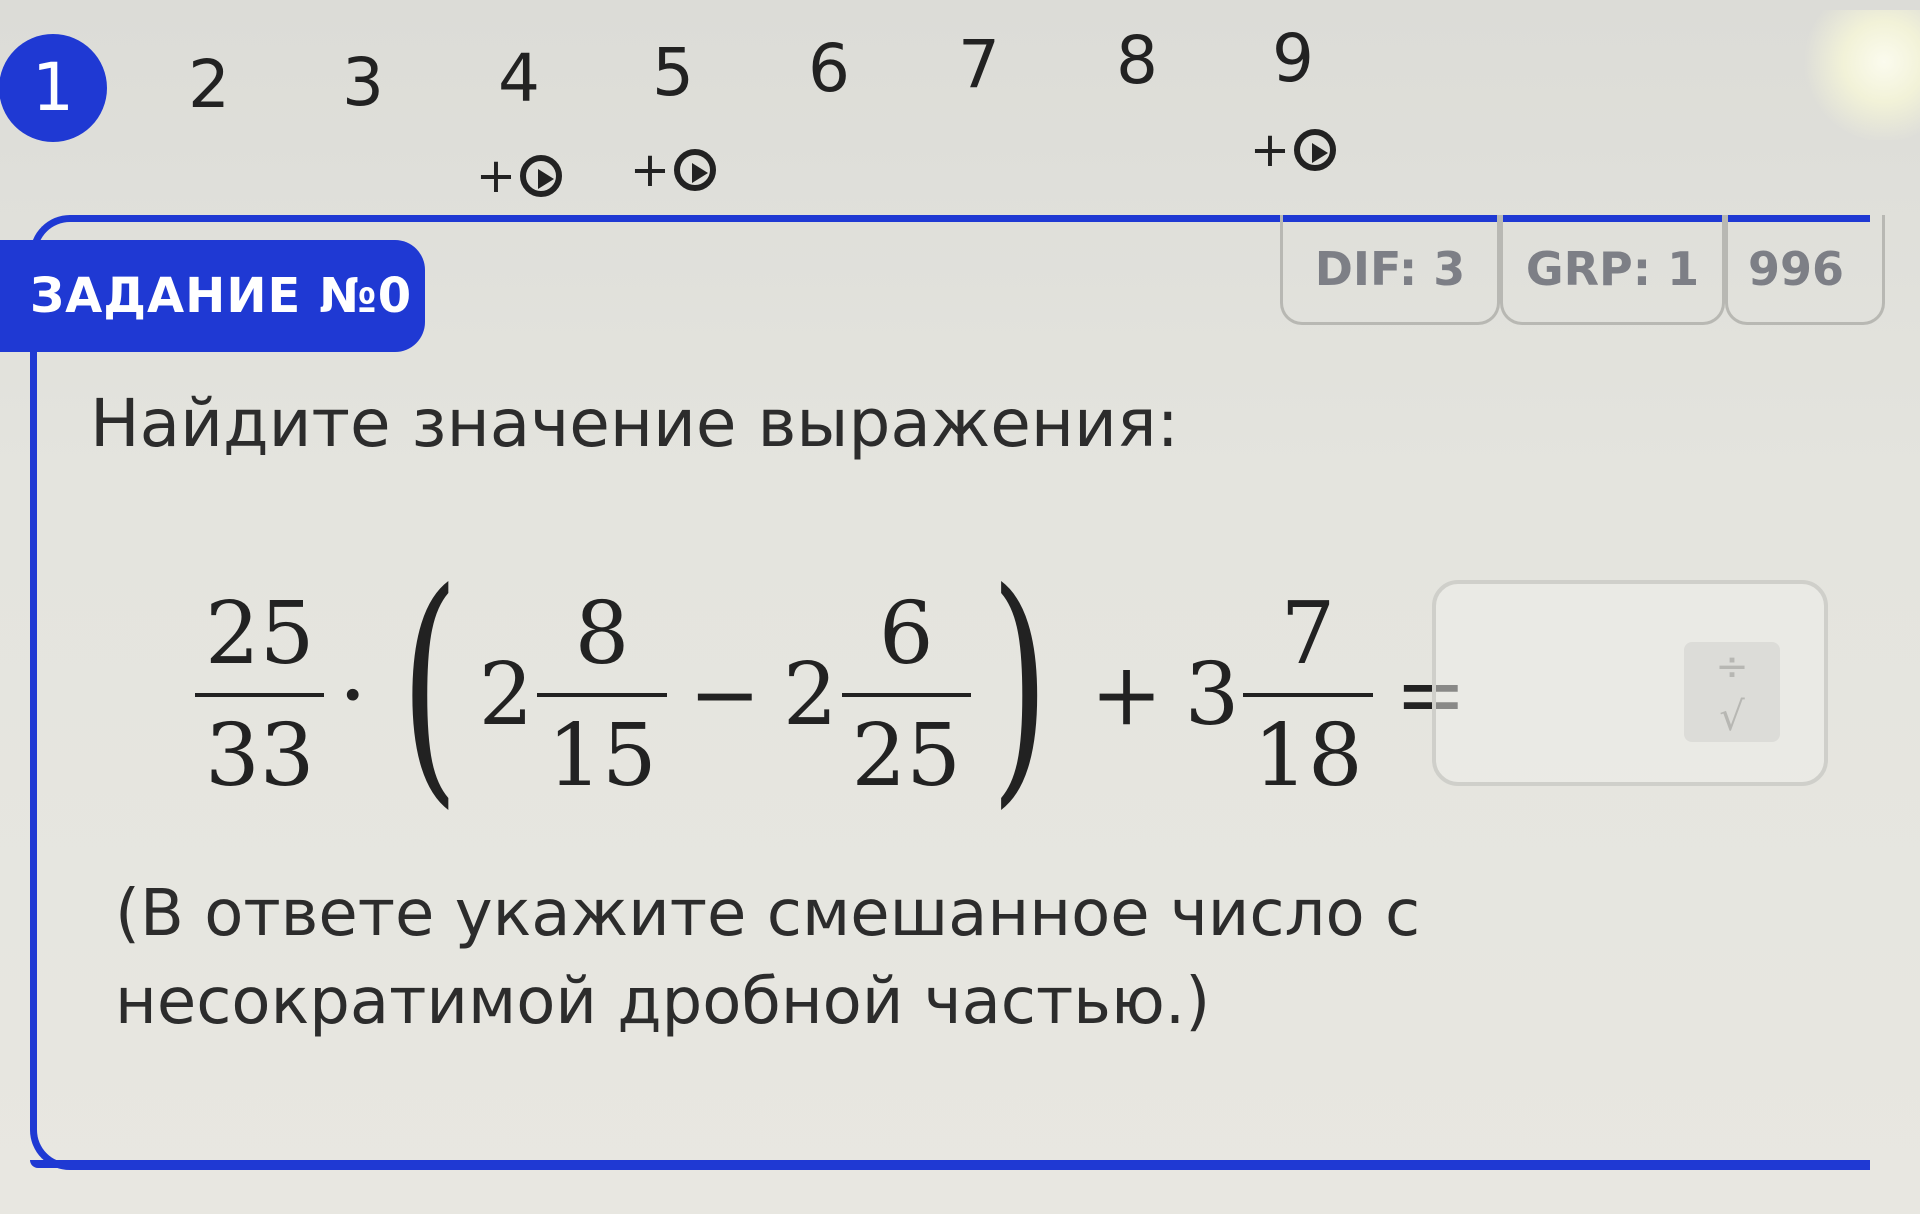 The width and height of the screenshot is (1920, 1214). I want to click on fraction: 7 18, so click(1308, 691).